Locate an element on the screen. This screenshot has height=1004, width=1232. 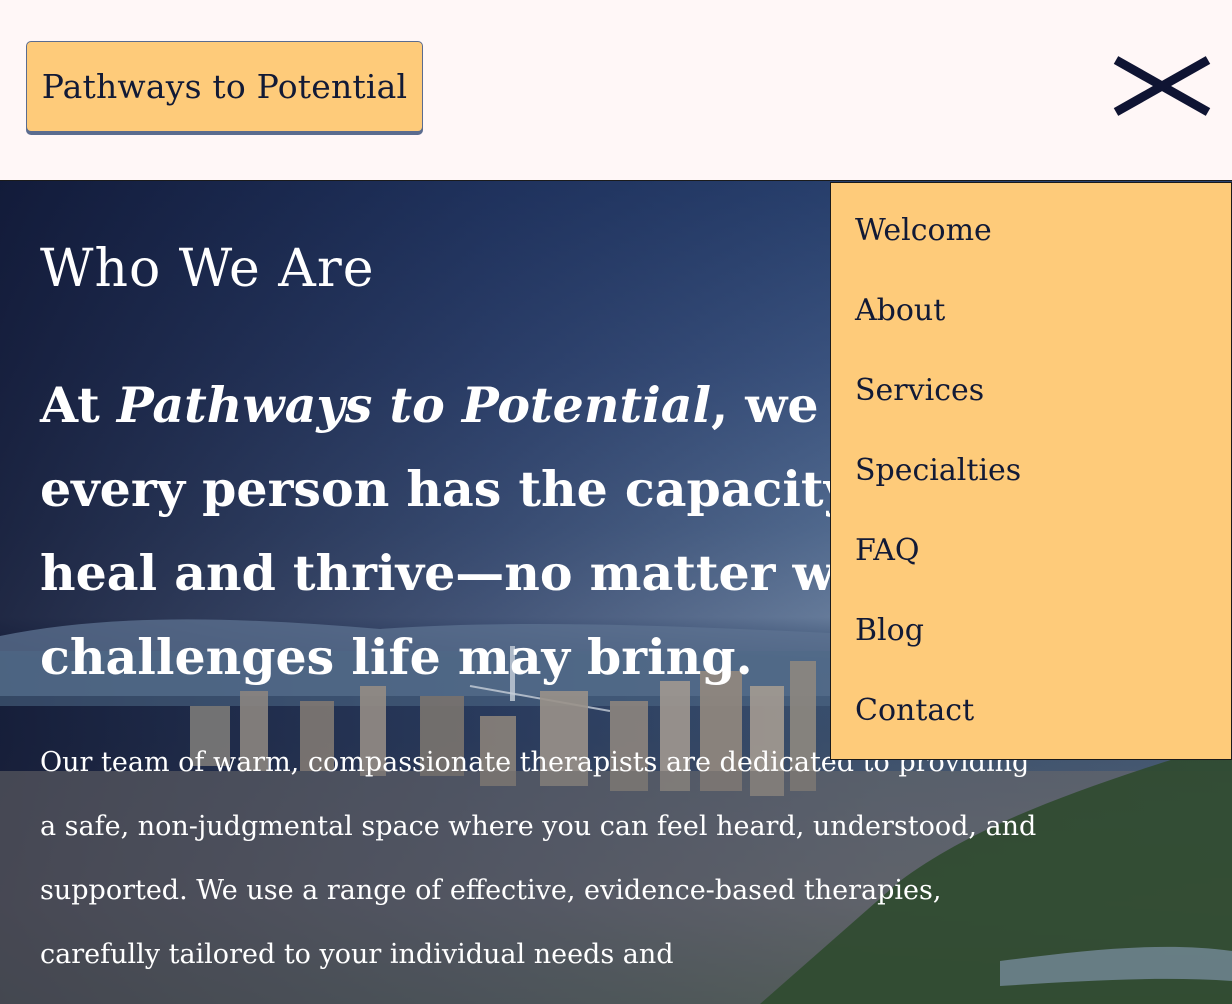
nav-item-faq: FAQ is located at coordinates (887, 550).